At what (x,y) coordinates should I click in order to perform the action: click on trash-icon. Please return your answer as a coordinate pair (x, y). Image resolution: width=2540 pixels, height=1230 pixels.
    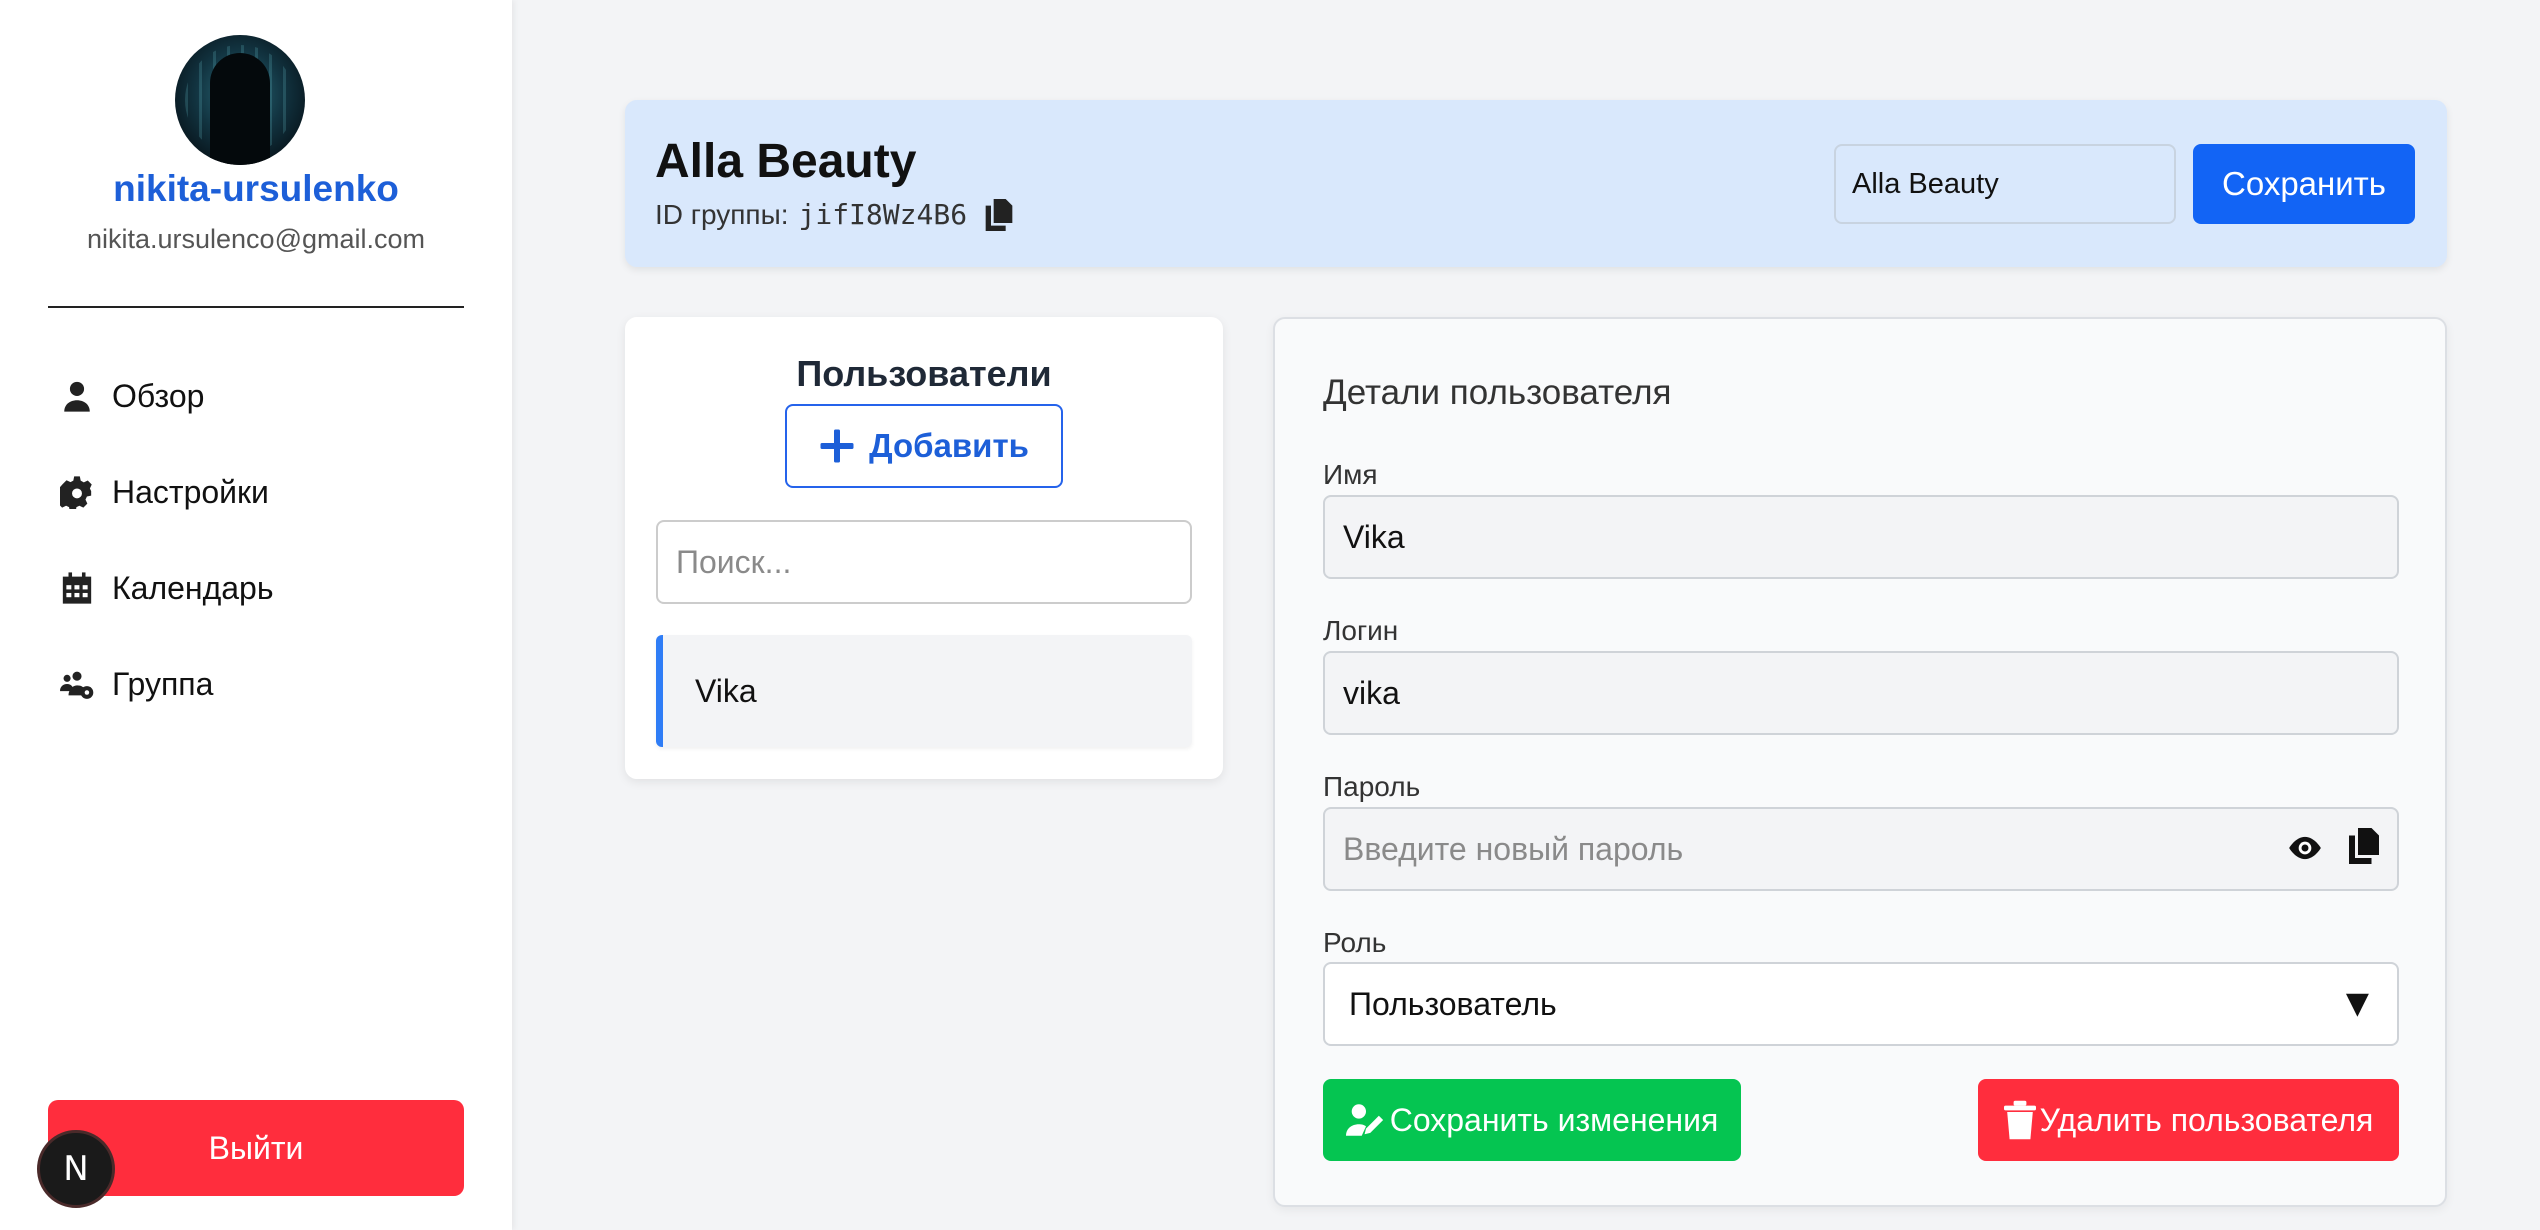
    Looking at the image, I should click on (2019, 1120).